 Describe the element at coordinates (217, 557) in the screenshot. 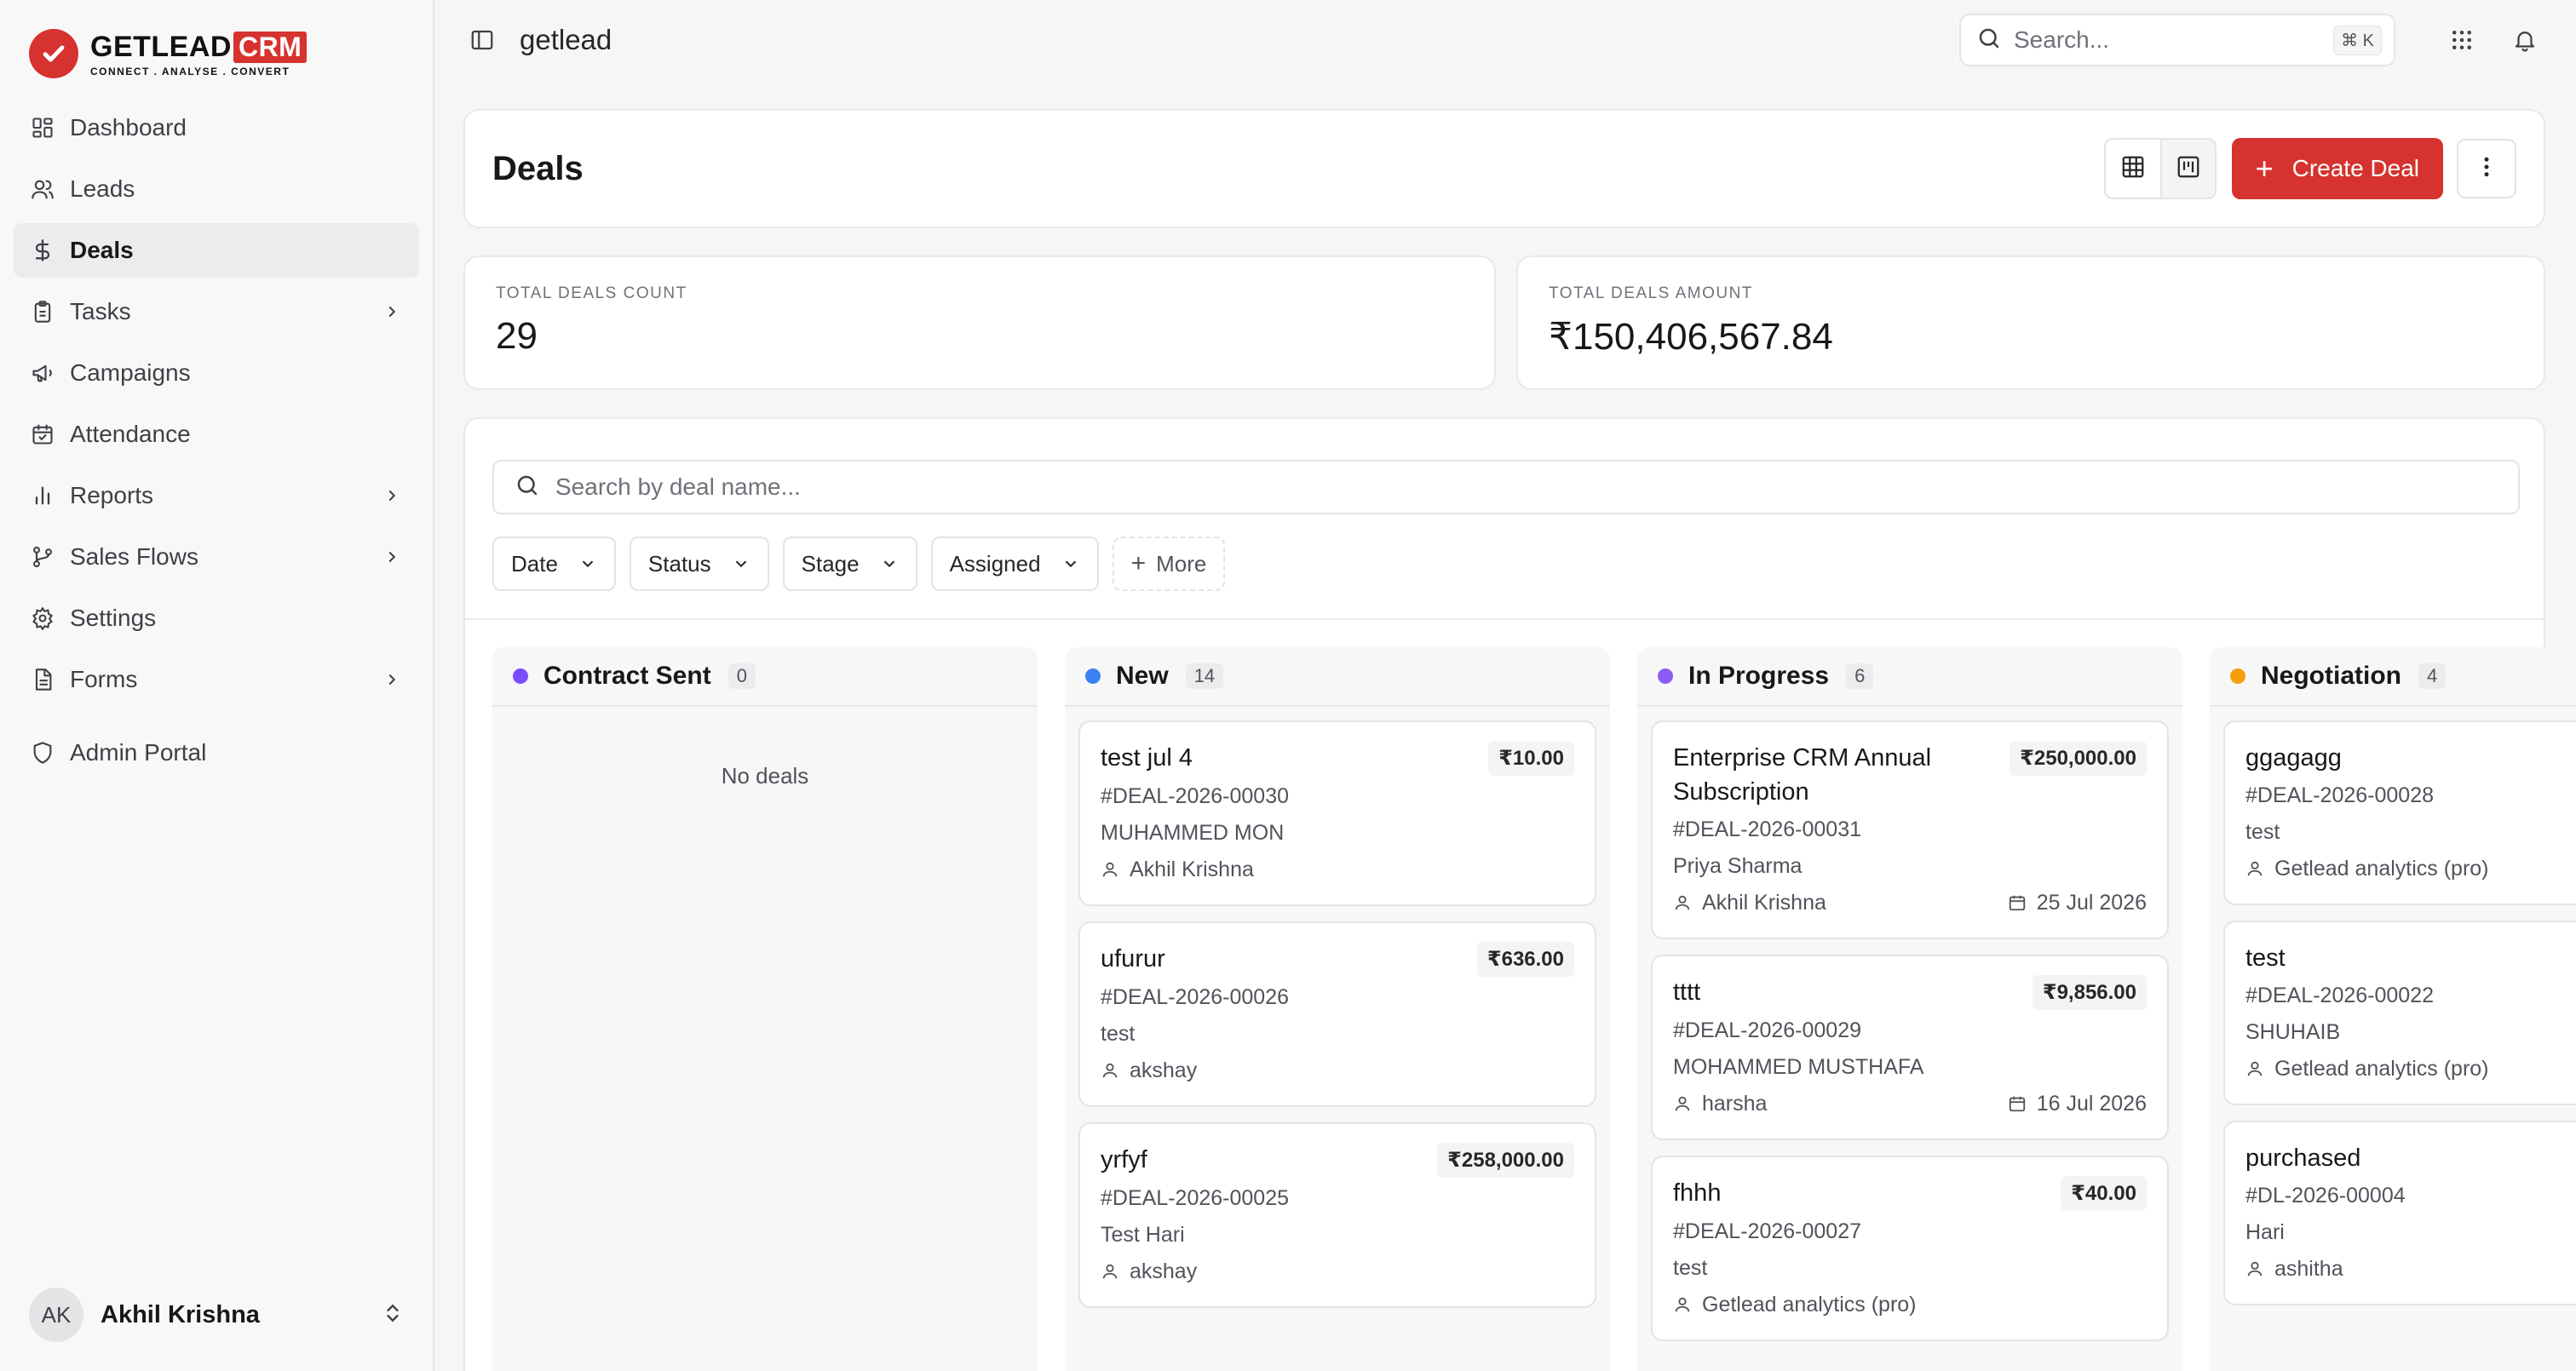

I see `sidebar-item-sales-flows: Sales Flows` at that location.